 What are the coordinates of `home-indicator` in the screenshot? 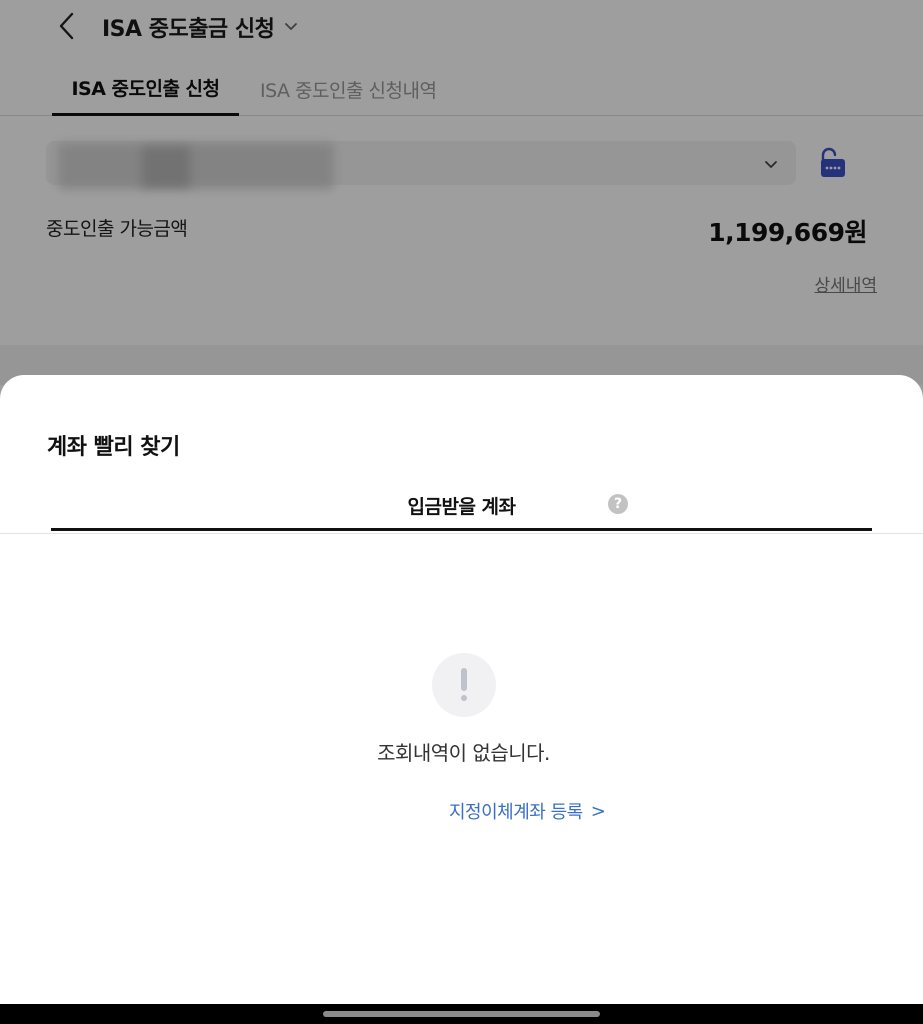 It's located at (461, 1014).